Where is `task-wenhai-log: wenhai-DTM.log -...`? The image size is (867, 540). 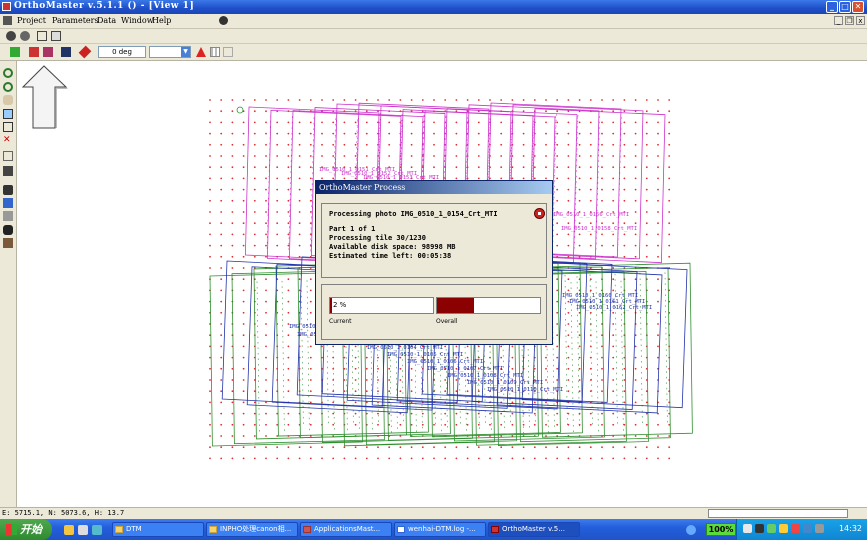
task-wenhai-log: wenhai-DTM.log -... is located at coordinates (440, 529).